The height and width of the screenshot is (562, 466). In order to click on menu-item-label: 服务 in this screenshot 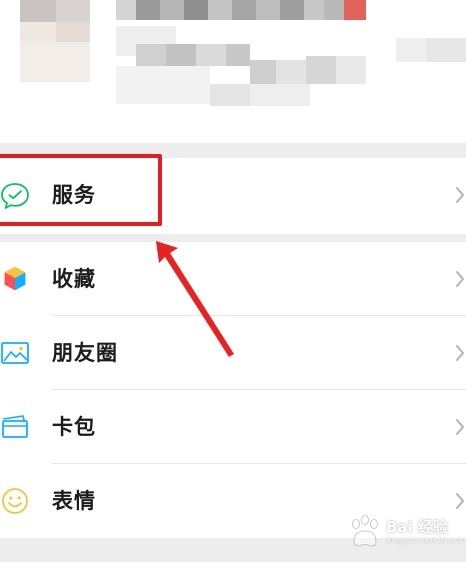, I will do `click(74, 195)`.